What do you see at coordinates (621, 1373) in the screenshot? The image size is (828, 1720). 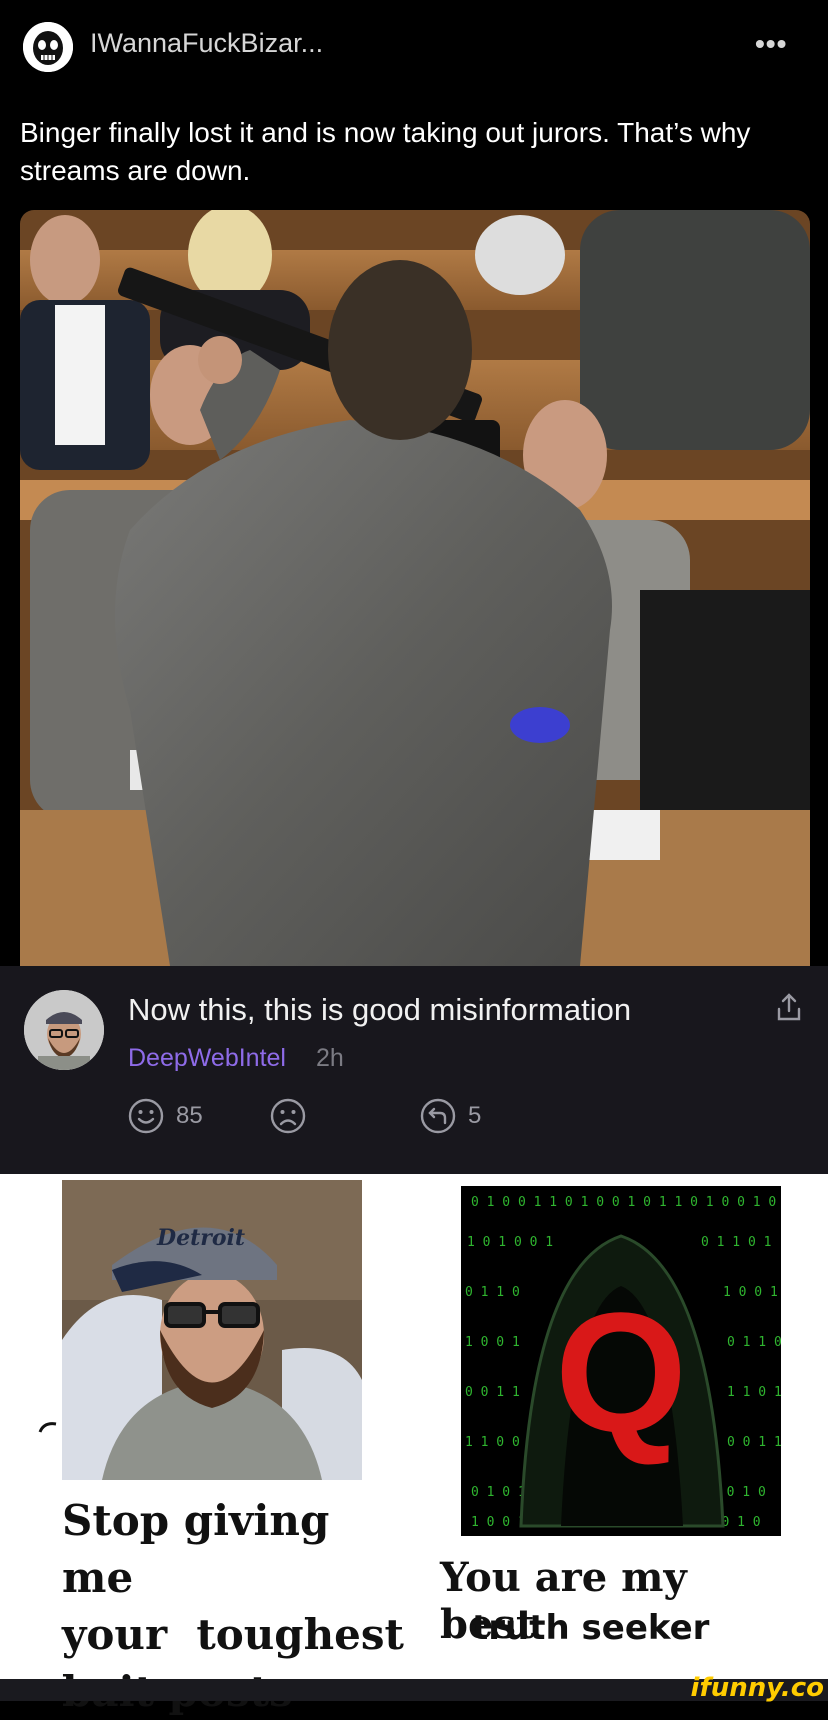 I see `svg-text: Q` at bounding box center [621, 1373].